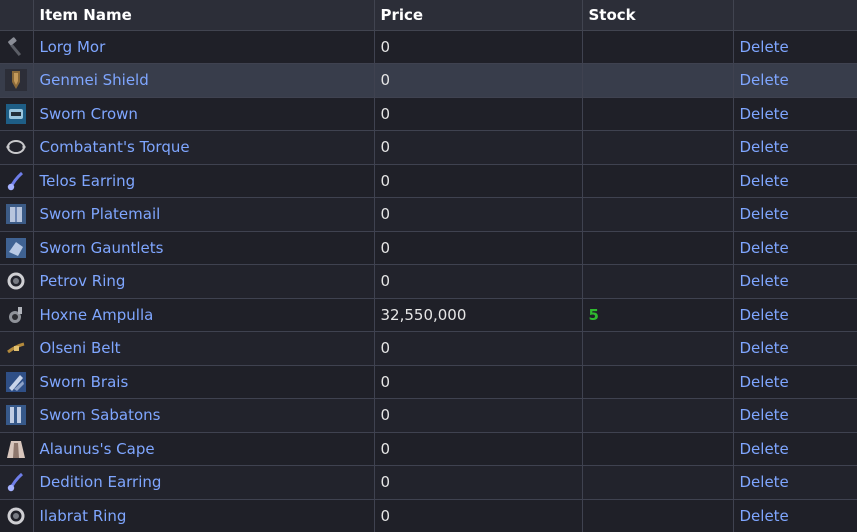  What do you see at coordinates (204, 80) in the screenshot?
I see `item-name-link: Genmei Shield` at bounding box center [204, 80].